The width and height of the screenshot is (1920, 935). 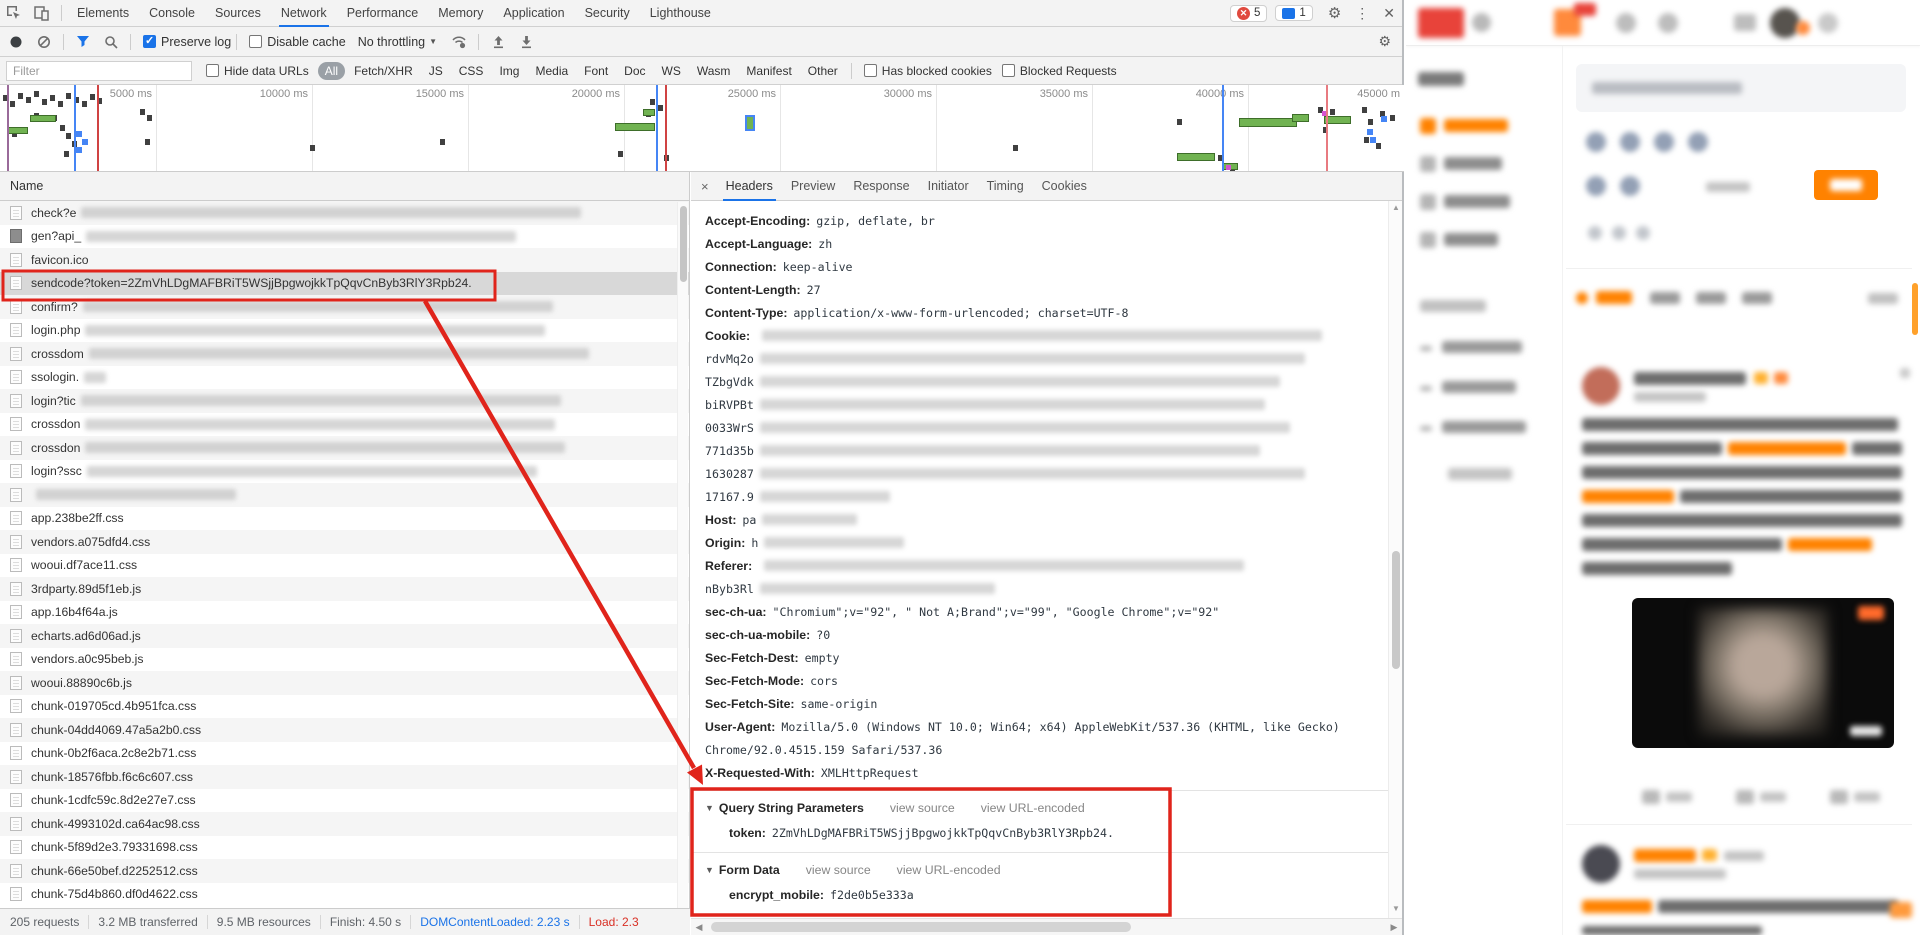 I want to click on search-icon, so click(x=111, y=42).